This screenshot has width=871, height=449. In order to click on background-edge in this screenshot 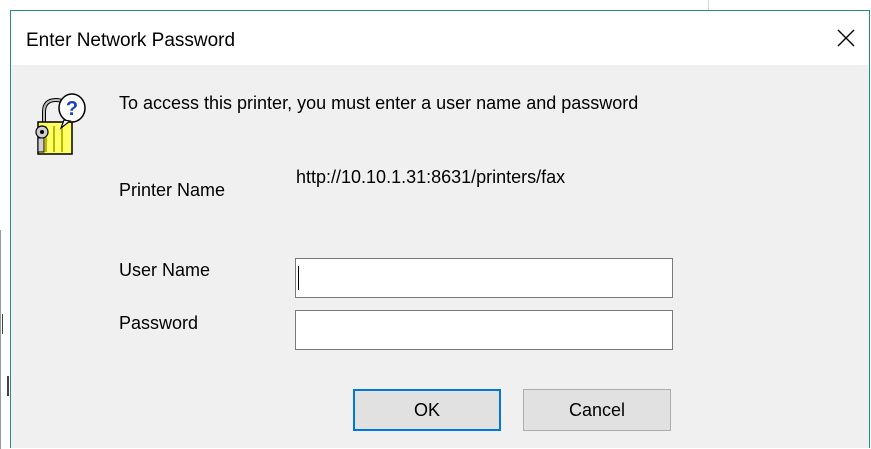, I will do `click(0, 339)`.